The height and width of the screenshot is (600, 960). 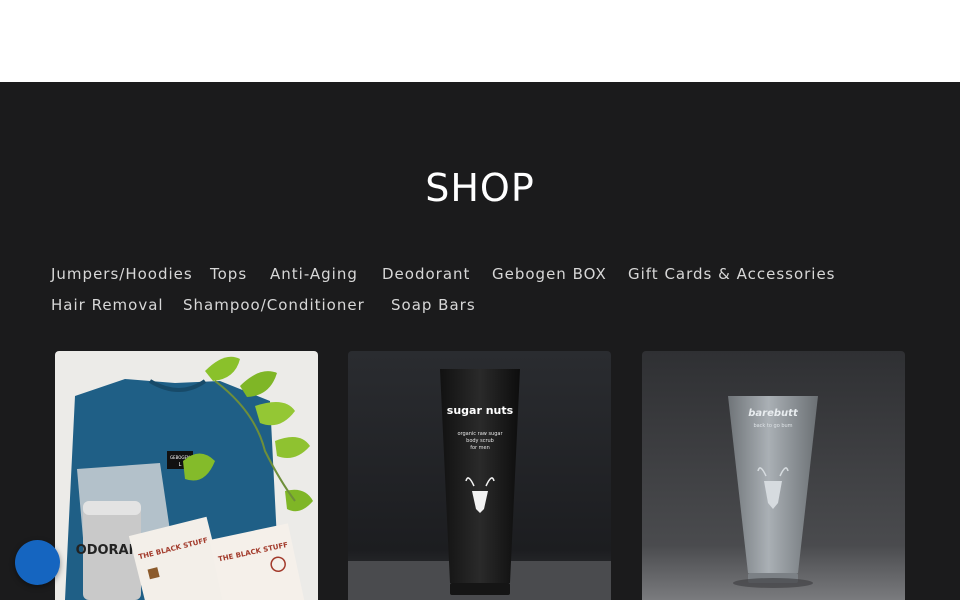 I want to click on category-anti-aging: Anti-Aging, so click(x=314, y=274).